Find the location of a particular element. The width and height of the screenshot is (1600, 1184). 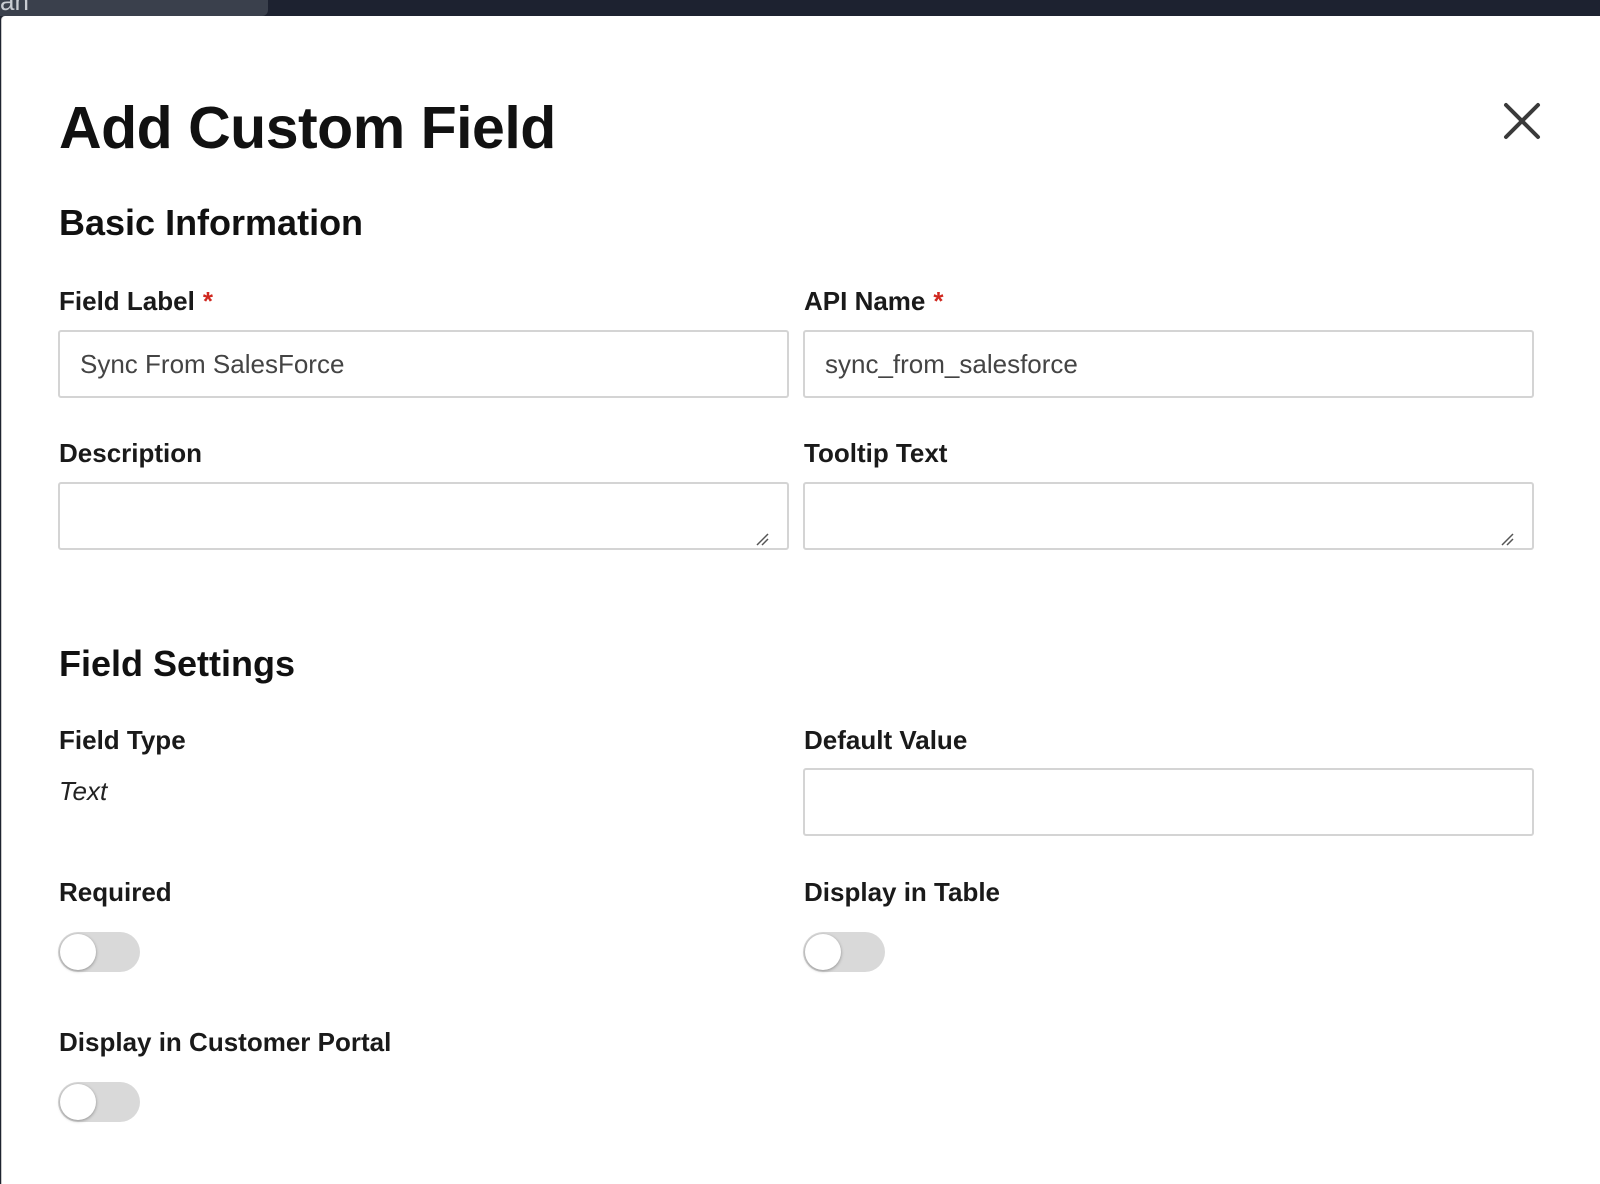

field-type-value: Text is located at coordinates (83, 791).